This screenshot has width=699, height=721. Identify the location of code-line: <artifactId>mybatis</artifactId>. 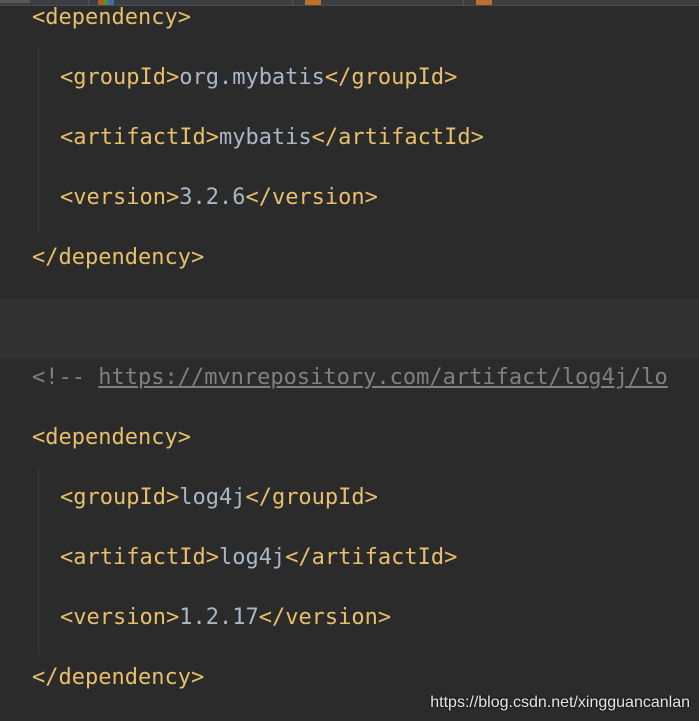
(349, 149).